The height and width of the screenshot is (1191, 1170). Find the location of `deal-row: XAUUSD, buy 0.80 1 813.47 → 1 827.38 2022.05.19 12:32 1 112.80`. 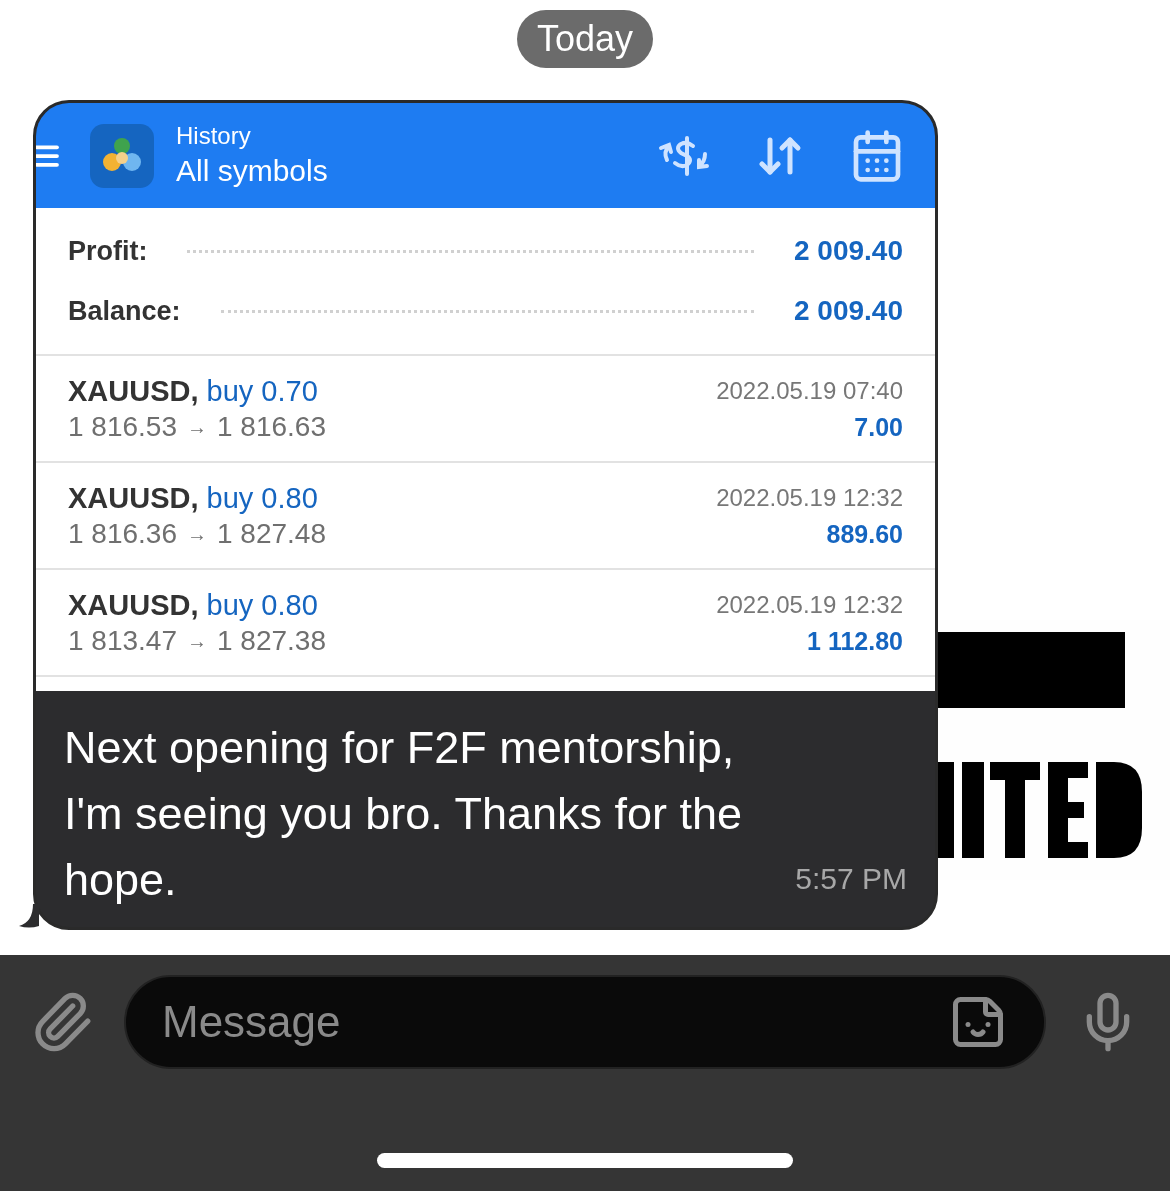

deal-row: XAUUSD, buy 0.80 1 813.47 → 1 827.38 2022.05.19 12:32 1 112.80 is located at coordinates (485, 623).